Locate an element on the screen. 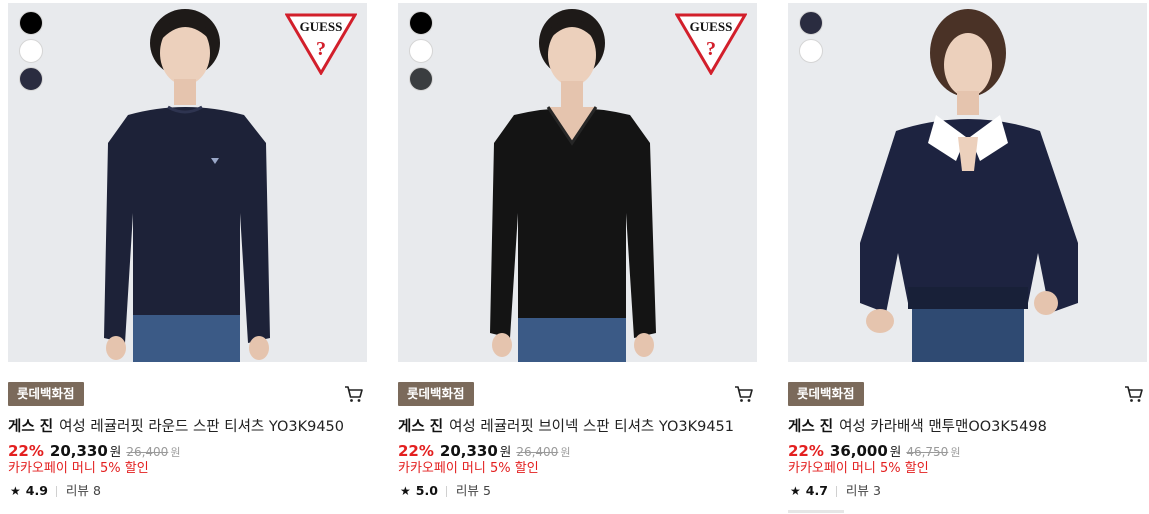  review-count: 3 is located at coordinates (876, 490).